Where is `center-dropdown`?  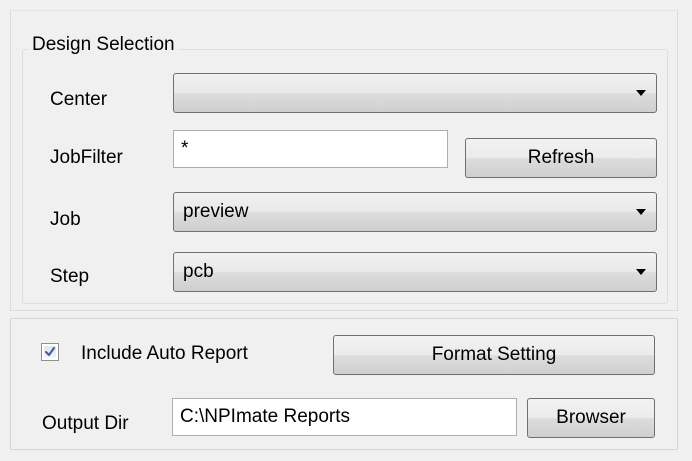 center-dropdown is located at coordinates (415, 93).